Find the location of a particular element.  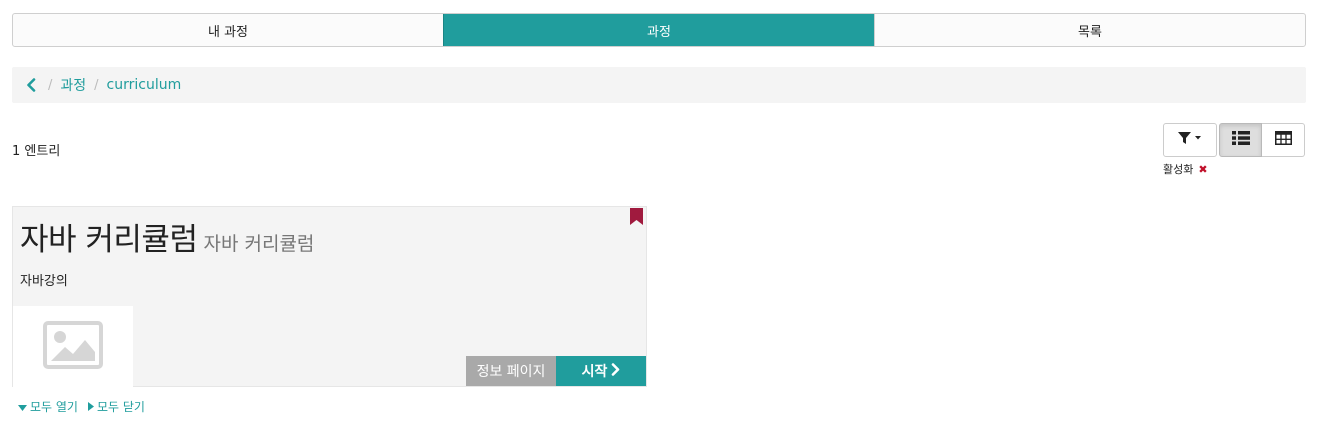

course-title-row: 자바 커리큘럼 자바 커리큘럼 is located at coordinates (167, 236).